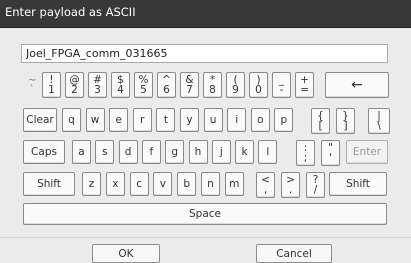 Image resolution: width=411 pixels, height=263 pixels. Describe the element at coordinates (120, 90) in the screenshot. I see `key-4-label: 4` at that location.